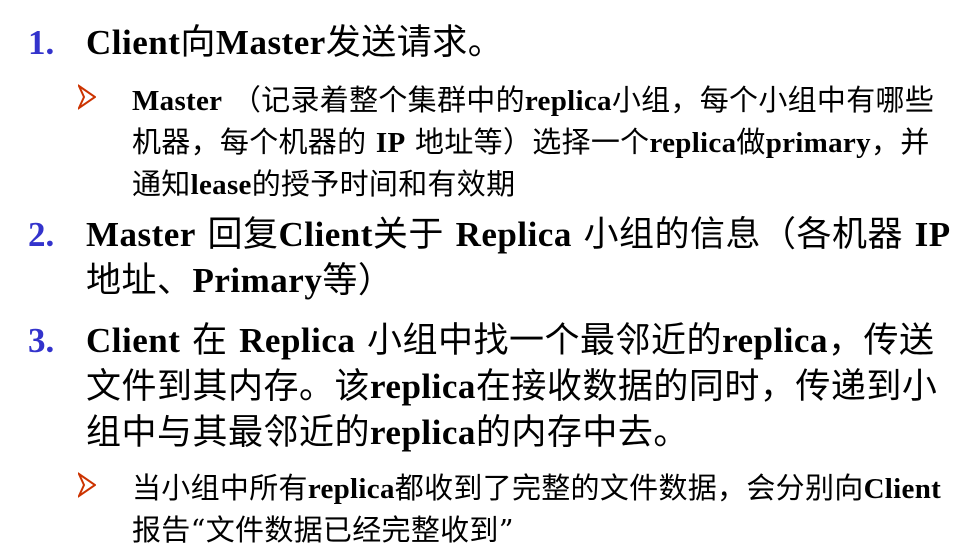 The image size is (963, 551). Describe the element at coordinates (41, 42) in the screenshot. I see `item-number: 1.` at that location.